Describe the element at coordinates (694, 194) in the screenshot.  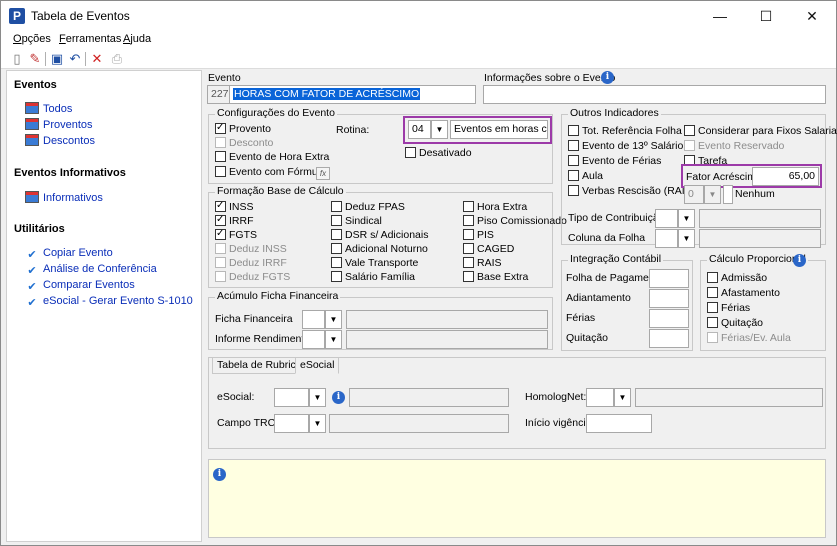
I see `verbas-rais-code-field: 0` at that location.